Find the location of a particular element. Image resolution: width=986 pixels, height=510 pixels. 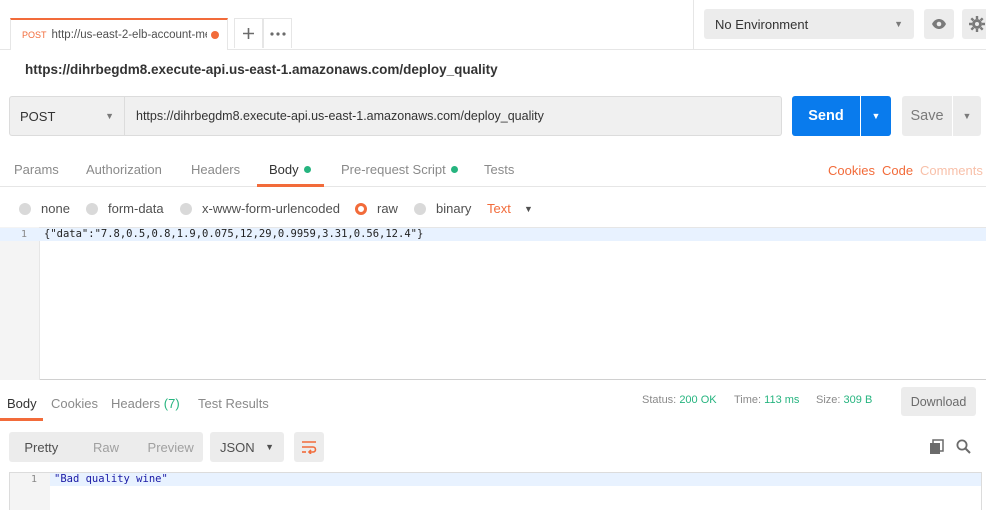

search-icon is located at coordinates (963, 446).